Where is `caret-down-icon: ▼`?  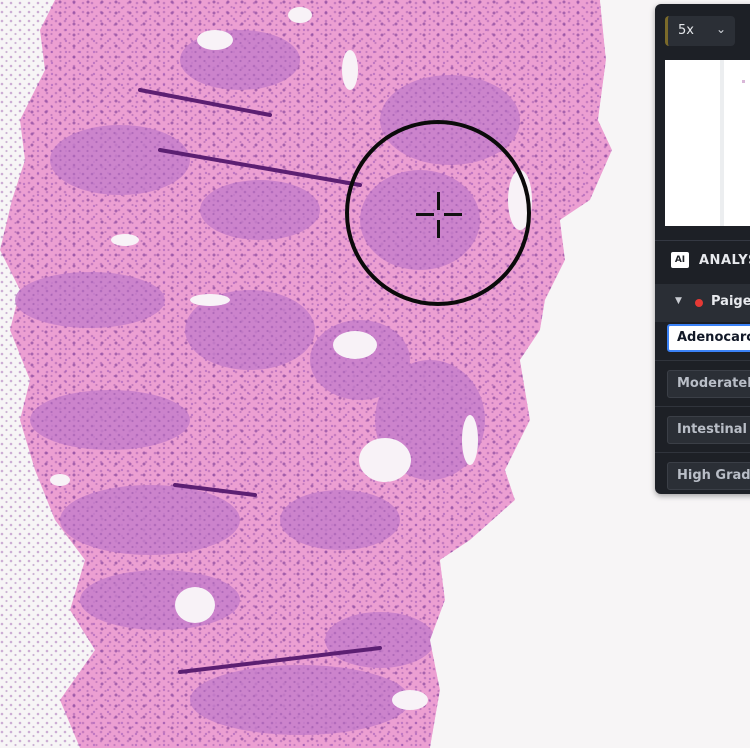 caret-down-icon: ▼ is located at coordinates (678, 301).